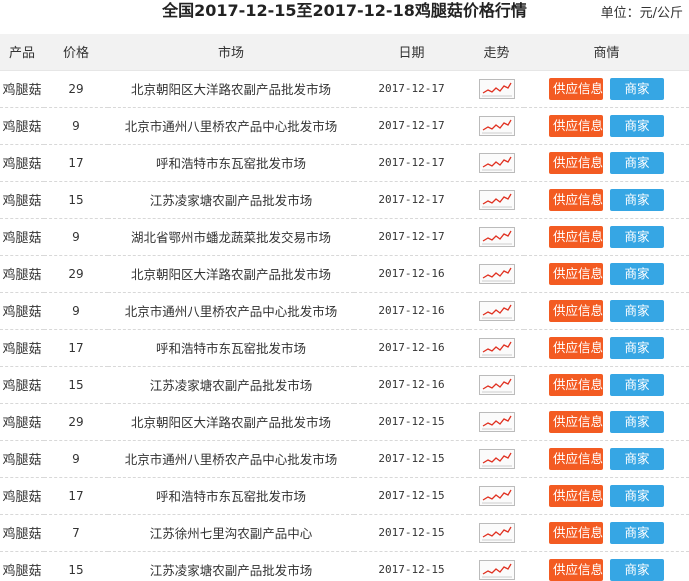 Image resolution: width=689 pixels, height=581 pixels. Describe the element at coordinates (606, 52) in the screenshot. I see `column-header-business: 商情` at that location.